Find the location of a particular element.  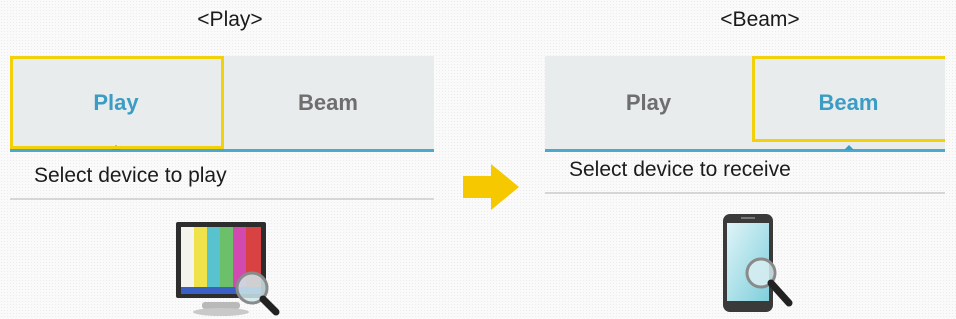

select-device-heading: Select device to play is located at coordinates (222, 176).